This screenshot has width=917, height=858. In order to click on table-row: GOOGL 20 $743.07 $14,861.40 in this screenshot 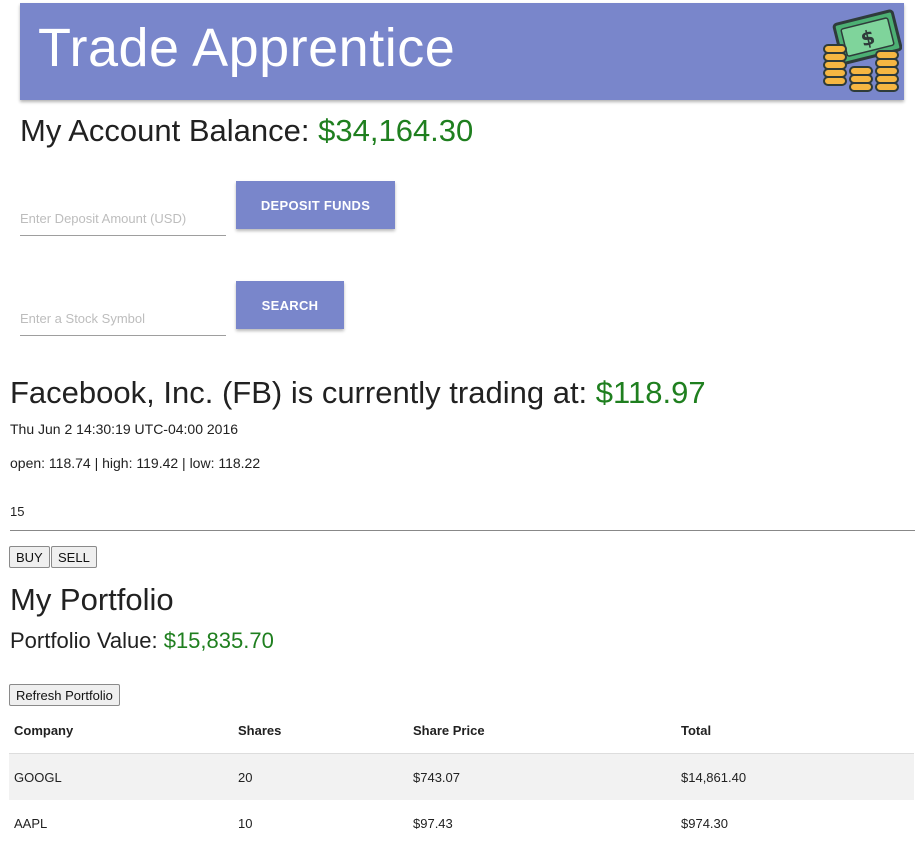, I will do `click(461, 776)`.